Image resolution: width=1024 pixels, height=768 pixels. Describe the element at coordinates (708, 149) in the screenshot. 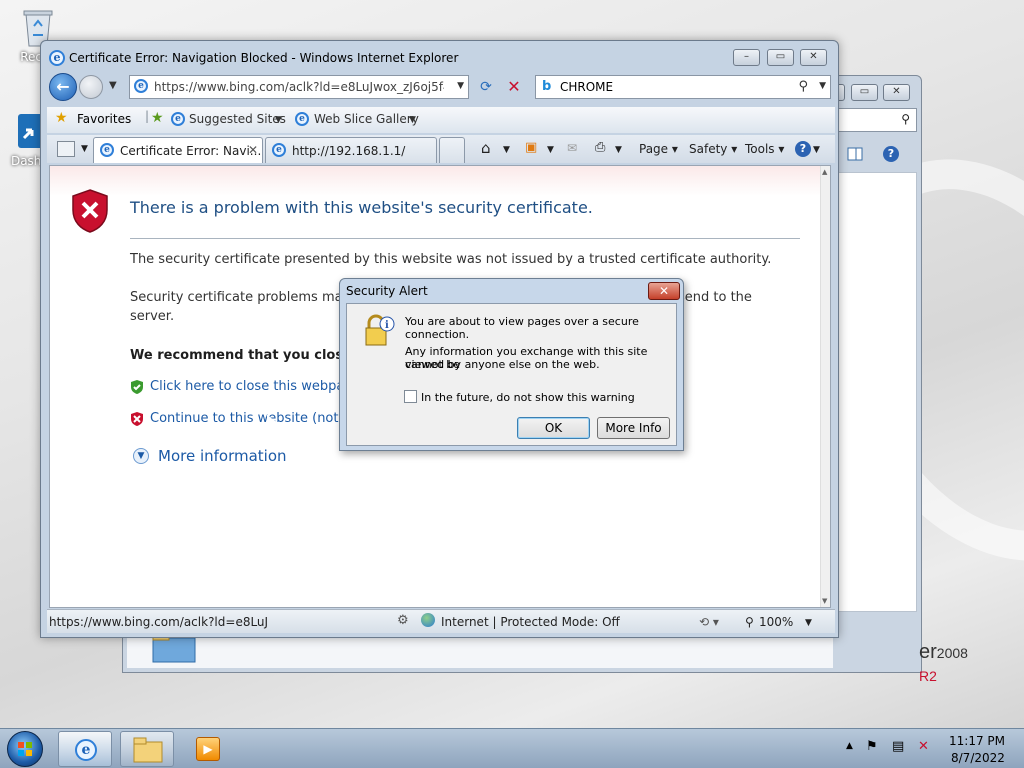

I see `safety-menu-label: Safety` at that location.